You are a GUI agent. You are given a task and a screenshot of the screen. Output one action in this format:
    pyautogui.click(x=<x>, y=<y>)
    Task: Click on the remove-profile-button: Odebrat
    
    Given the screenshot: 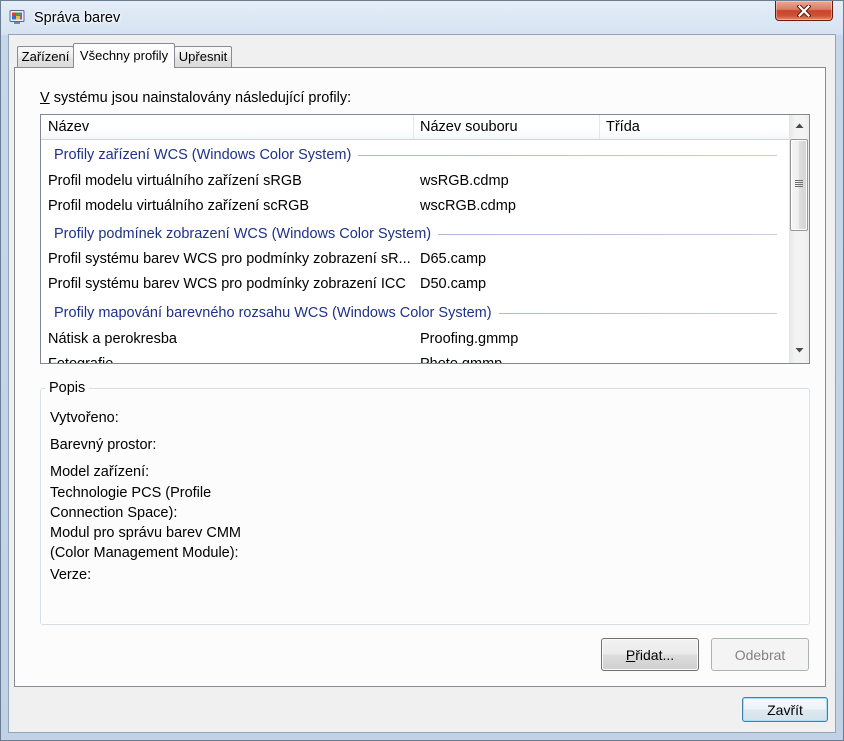 What is the action you would take?
    pyautogui.click(x=760, y=654)
    